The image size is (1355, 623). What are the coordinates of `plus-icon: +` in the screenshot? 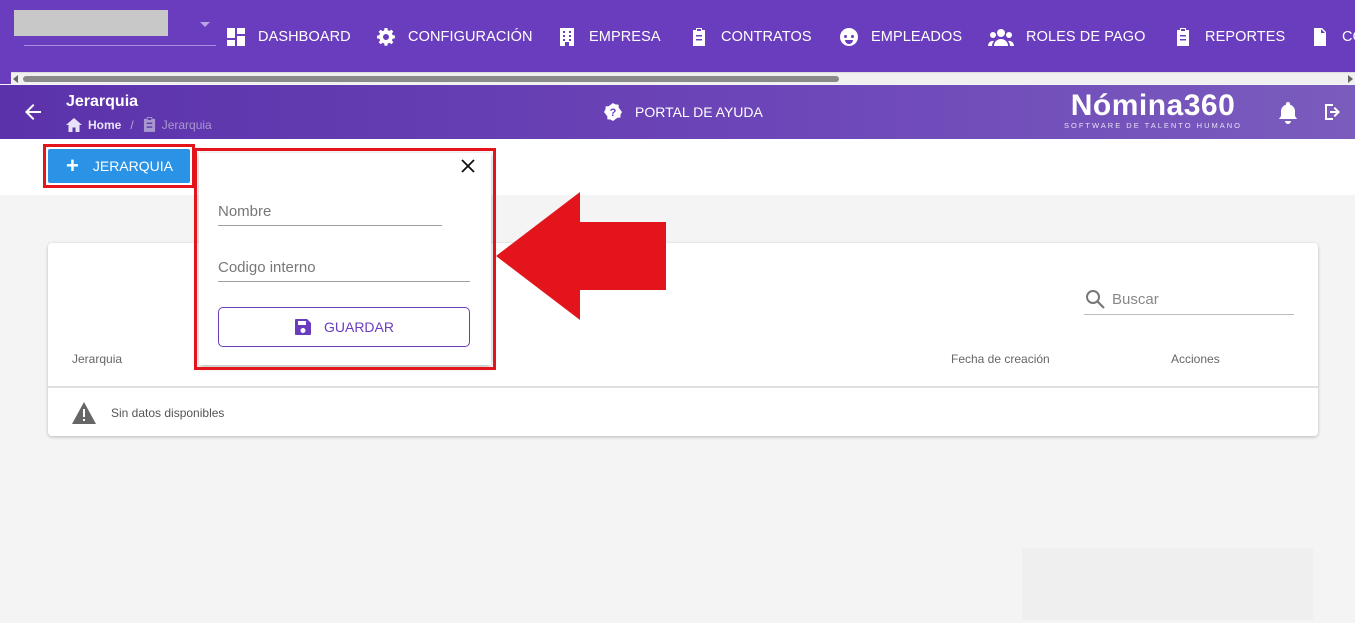 It's located at (72, 165).